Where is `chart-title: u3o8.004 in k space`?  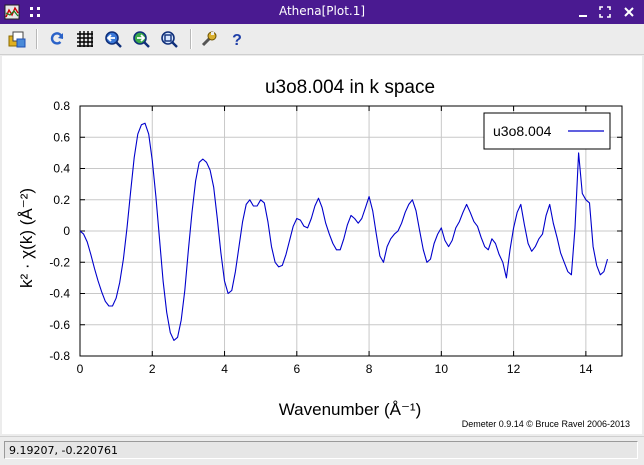 chart-title: u3o8.004 in k space is located at coordinates (350, 87).